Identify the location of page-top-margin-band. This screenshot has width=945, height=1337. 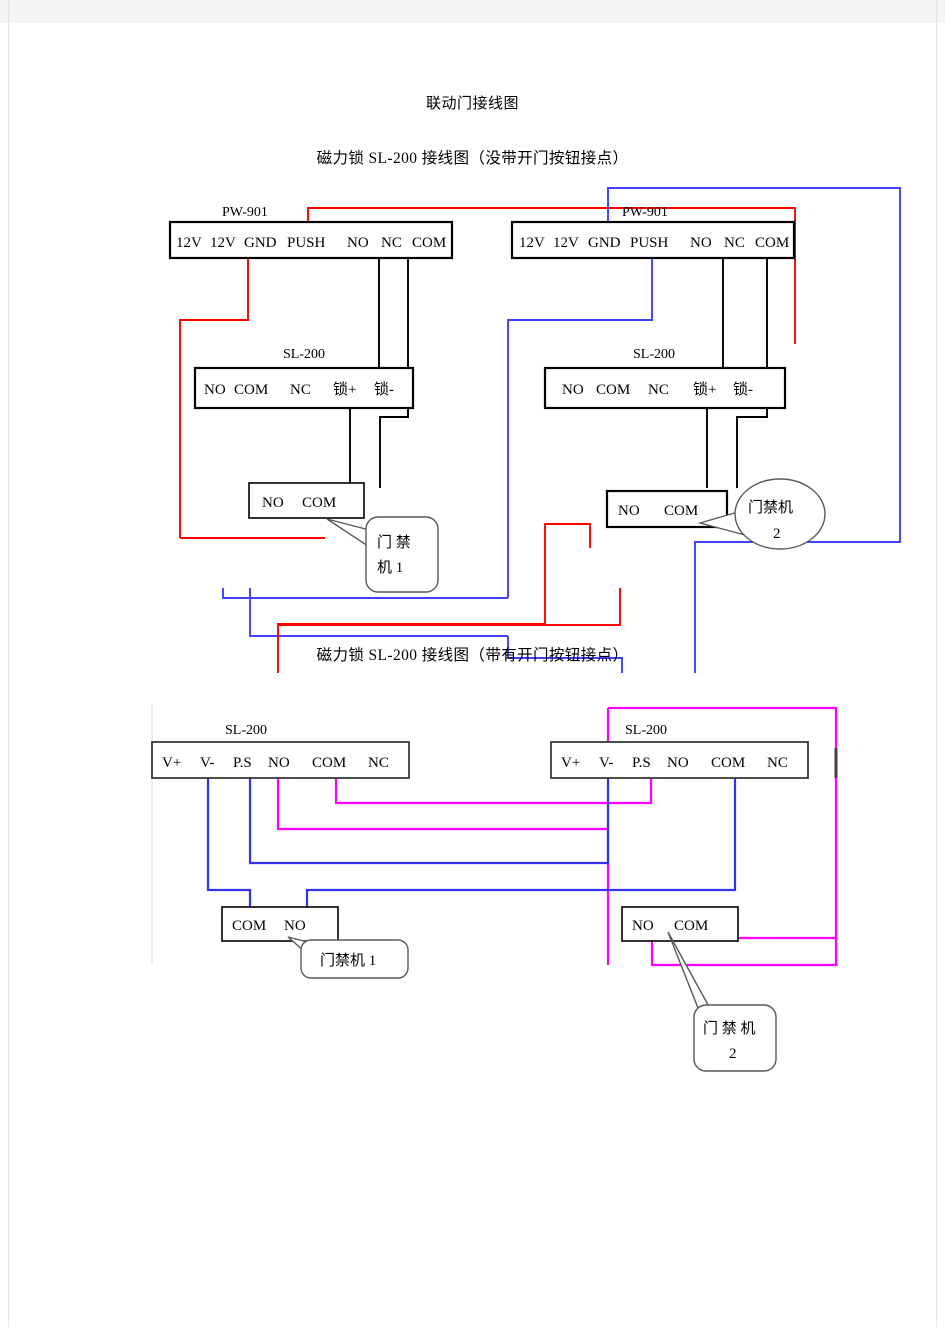
(472, 11).